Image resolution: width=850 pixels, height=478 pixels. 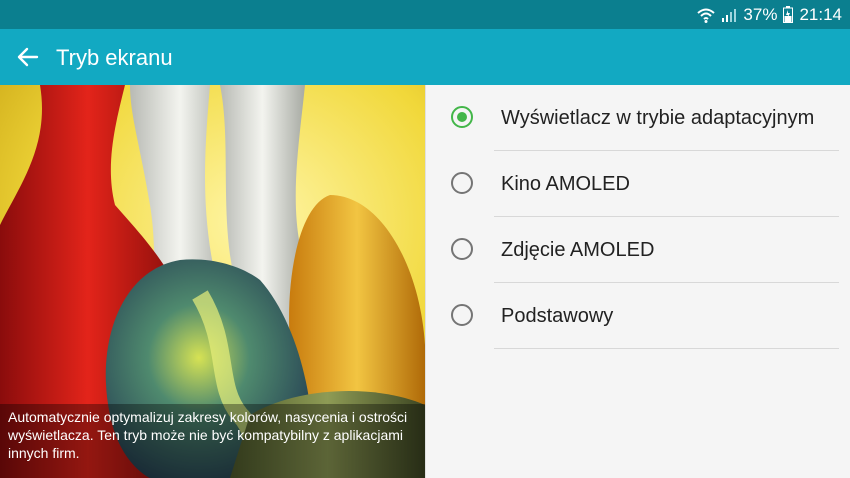 I want to click on page-title: Tryb ekranu, so click(x=114, y=57).